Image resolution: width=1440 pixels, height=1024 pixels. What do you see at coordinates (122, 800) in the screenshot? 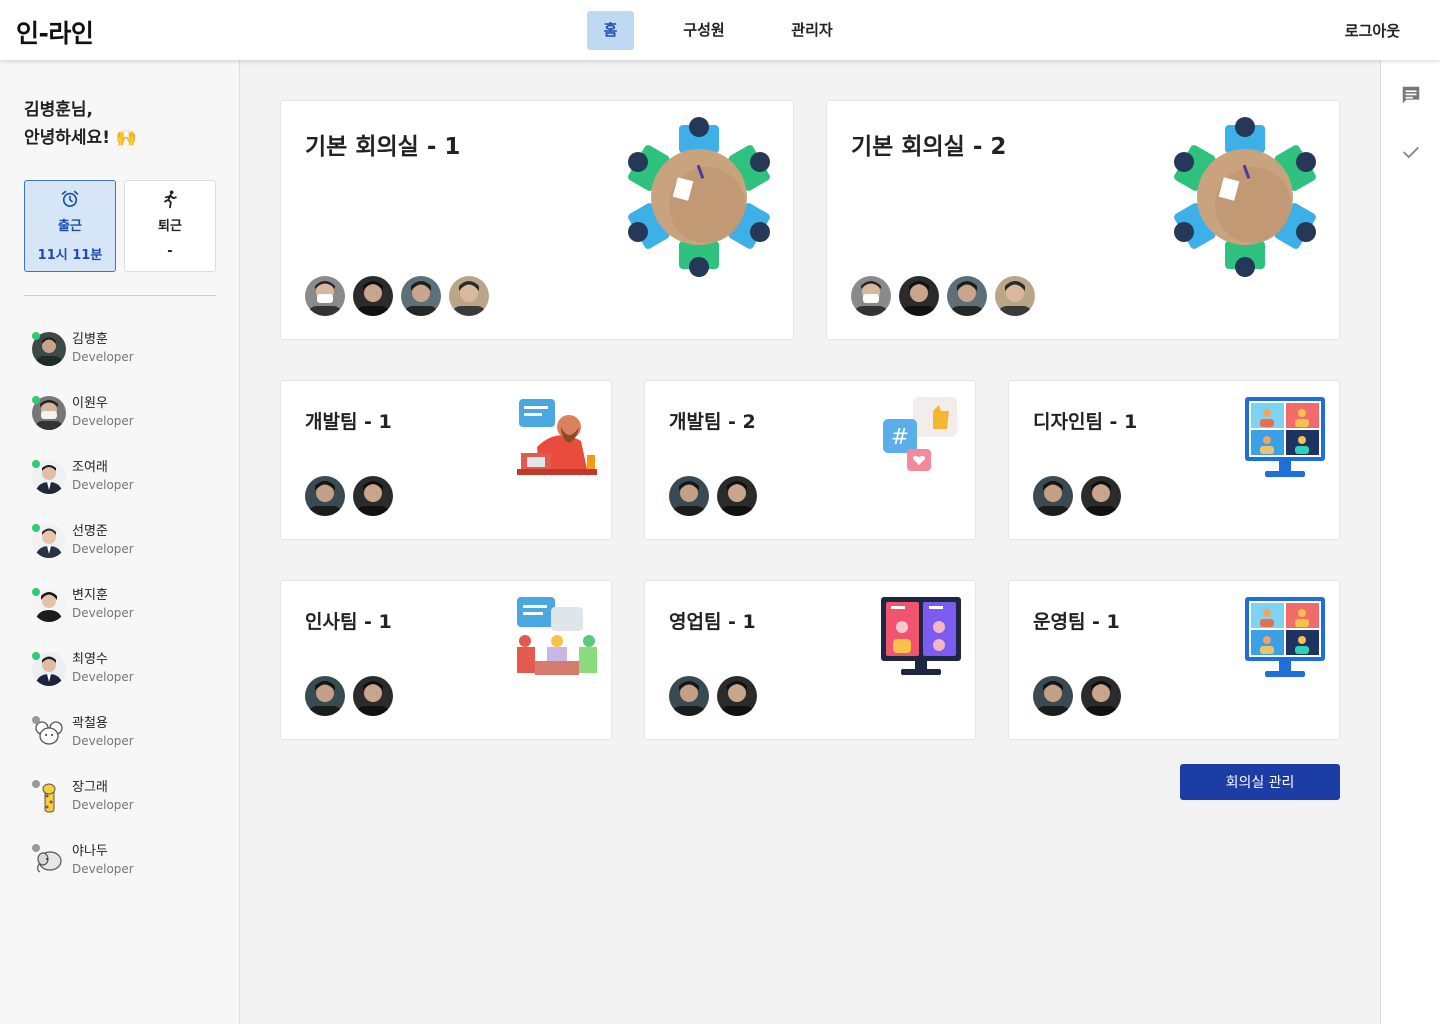
I see `member-item: 장그래 Developer` at bounding box center [122, 800].